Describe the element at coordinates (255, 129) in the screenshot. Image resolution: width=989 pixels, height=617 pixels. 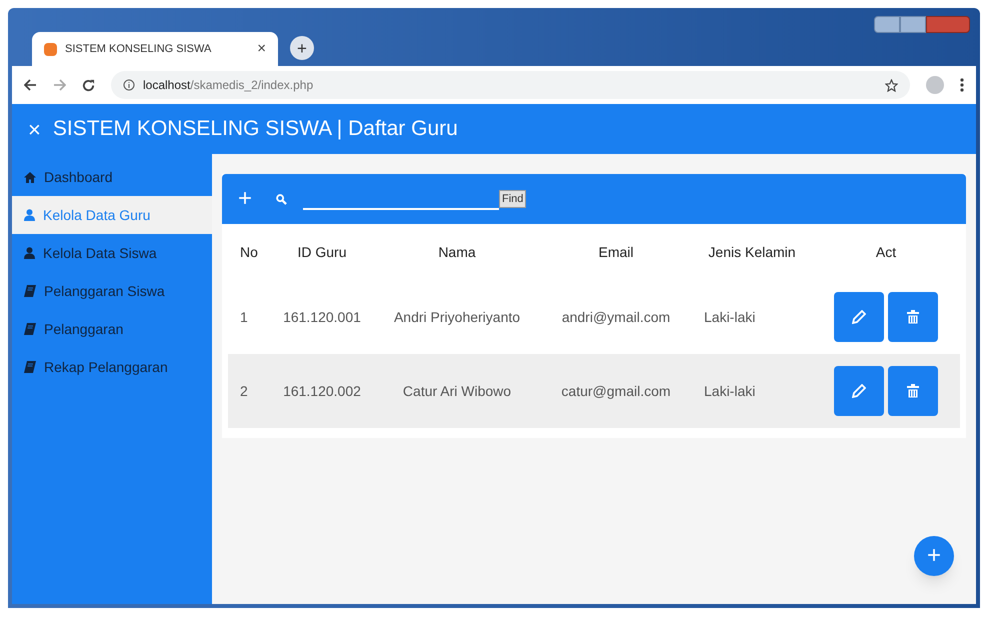
I see `page-title: SISTEM KONSELING SISWA | Daftar Guru` at that location.